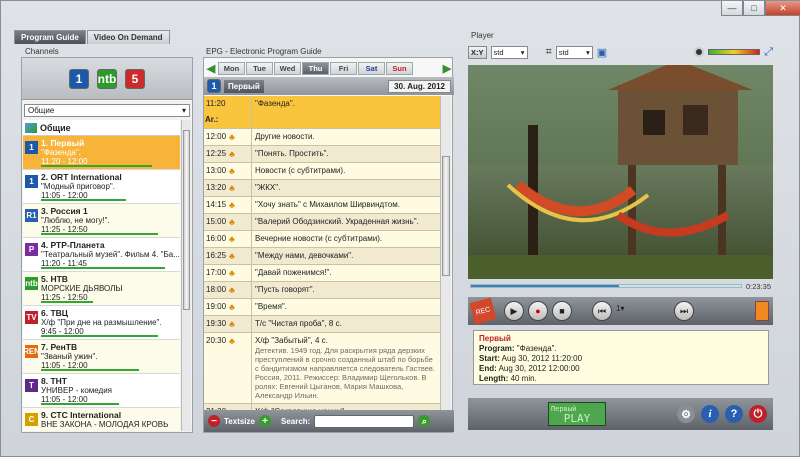  What do you see at coordinates (322, 154) in the screenshot?
I see `program-row: 12:25 ♣ "Понять. Простить".` at bounding box center [322, 154].